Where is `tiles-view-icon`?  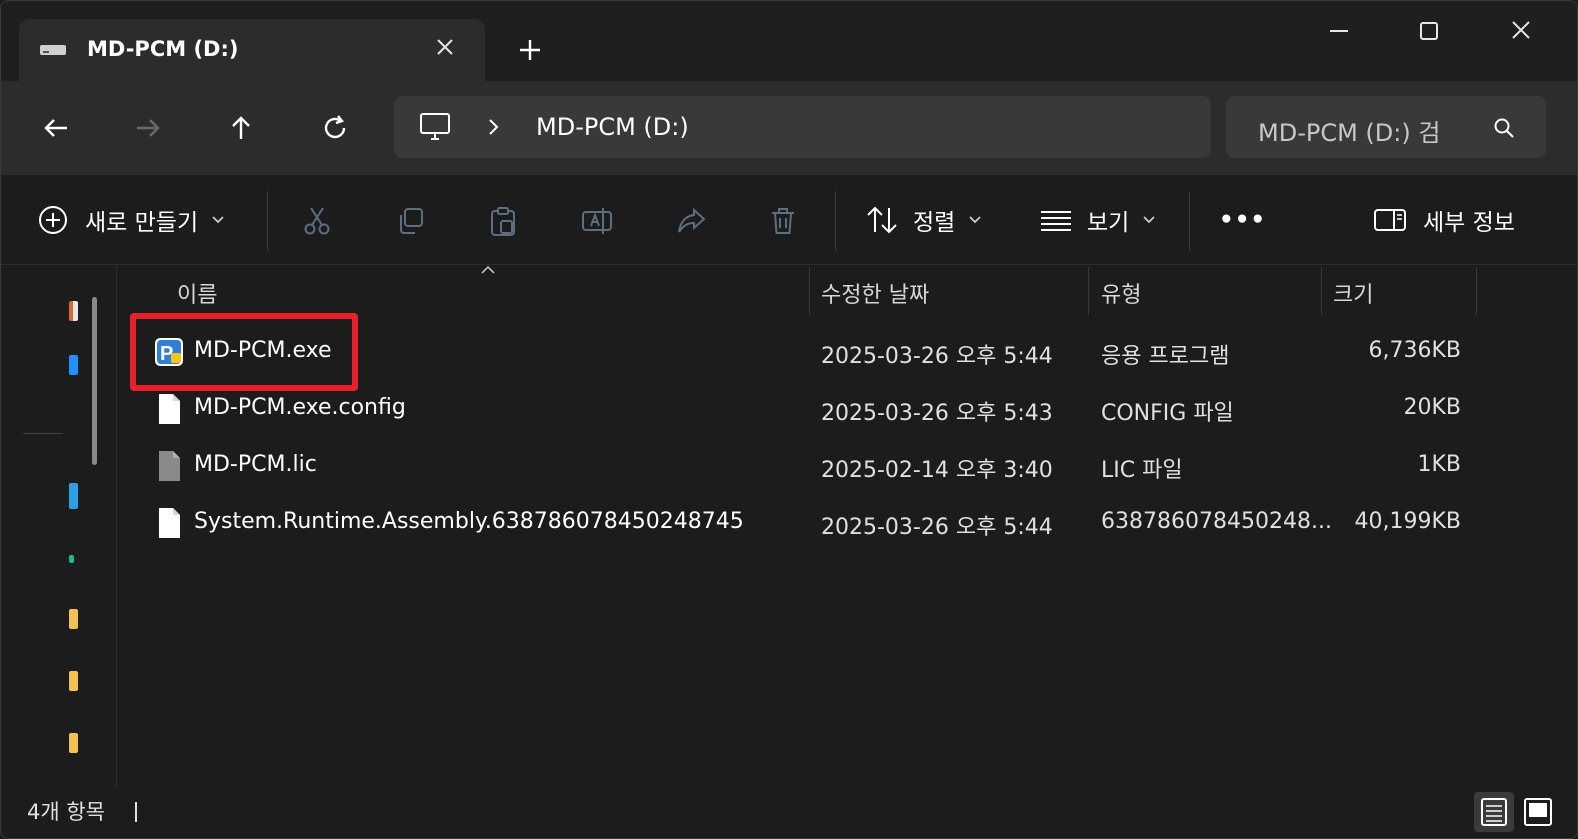 tiles-view-icon is located at coordinates (1538, 812).